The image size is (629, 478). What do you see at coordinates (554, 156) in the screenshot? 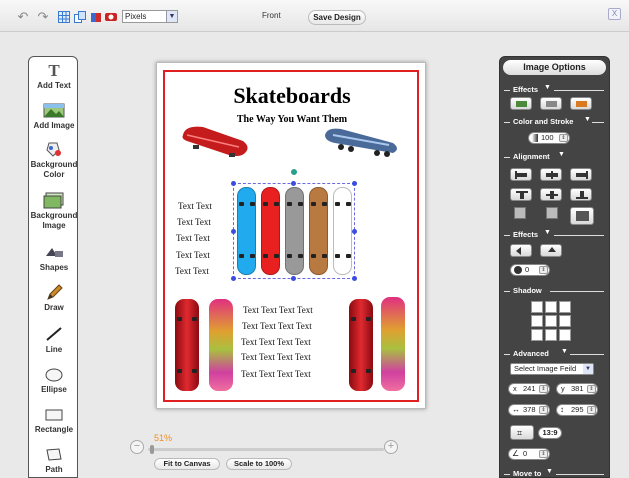
I see `section-alignment: Alignment ▼` at bounding box center [554, 156].